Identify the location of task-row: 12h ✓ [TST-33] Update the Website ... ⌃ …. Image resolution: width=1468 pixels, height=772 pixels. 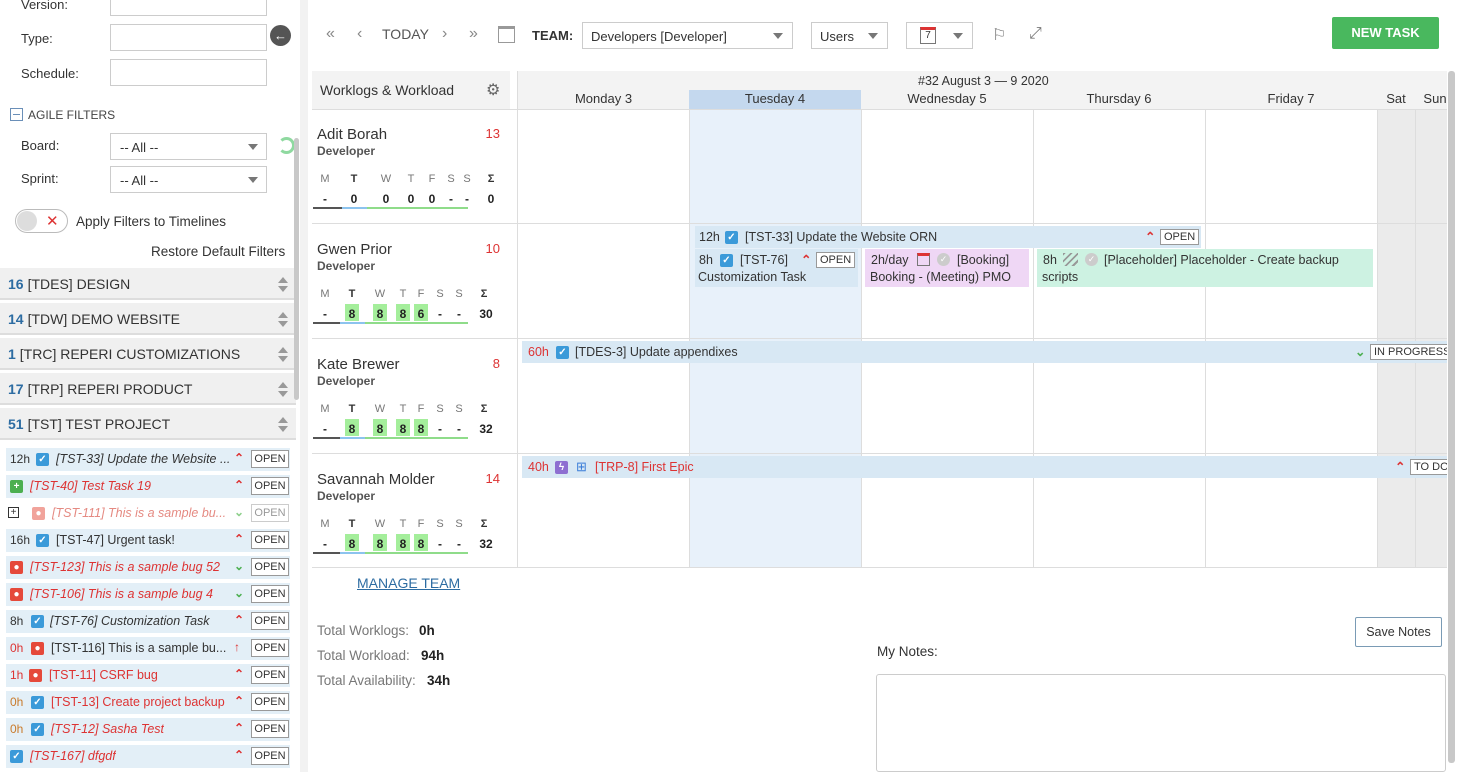
(148, 459).